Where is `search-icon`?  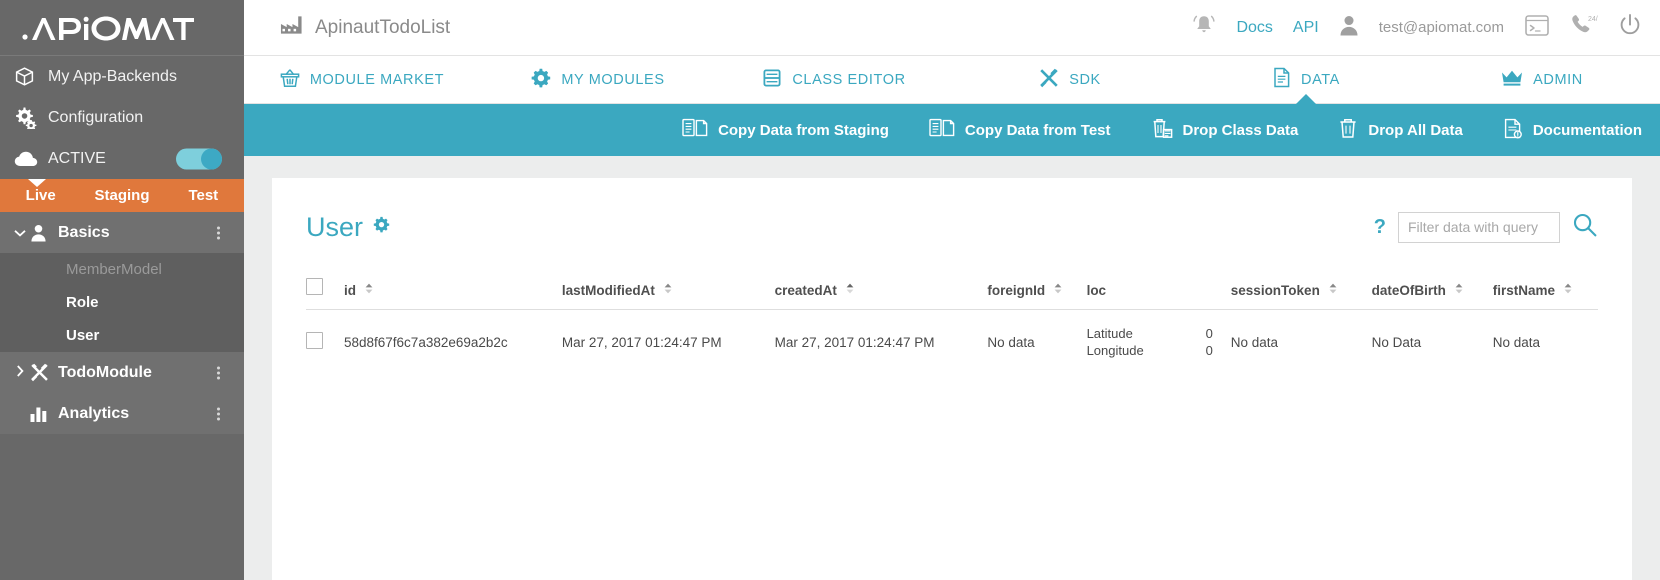 search-icon is located at coordinates (1585, 227).